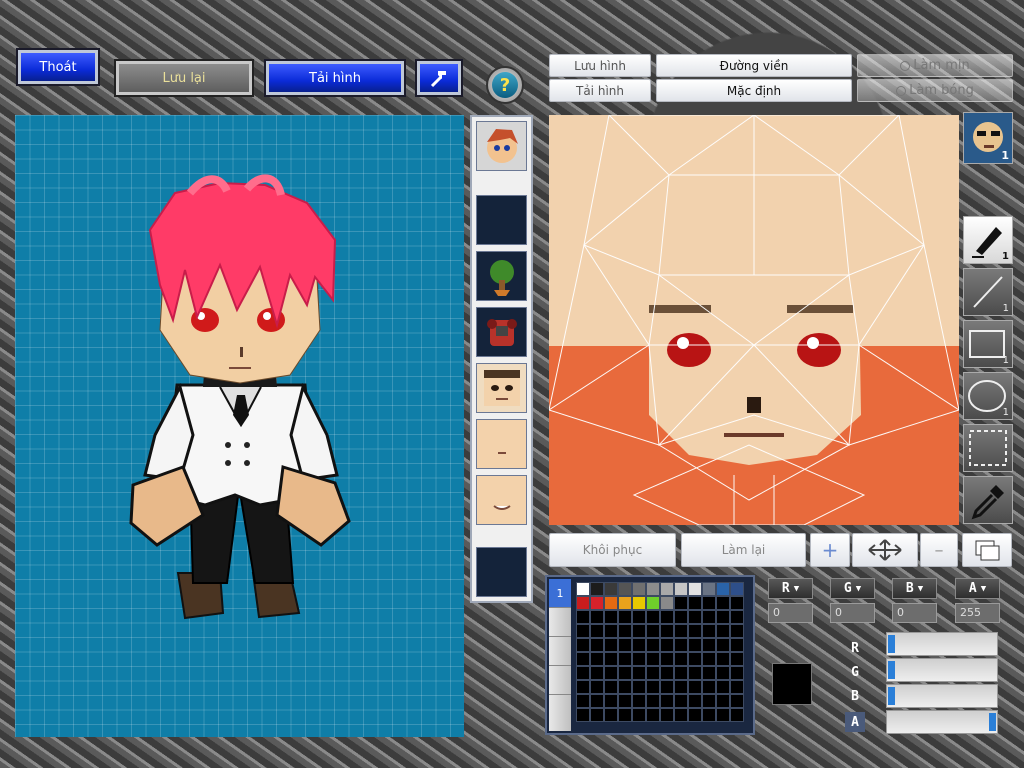  Describe the element at coordinates (335, 78) in the screenshot. I see `load-button: Tải hình` at that location.